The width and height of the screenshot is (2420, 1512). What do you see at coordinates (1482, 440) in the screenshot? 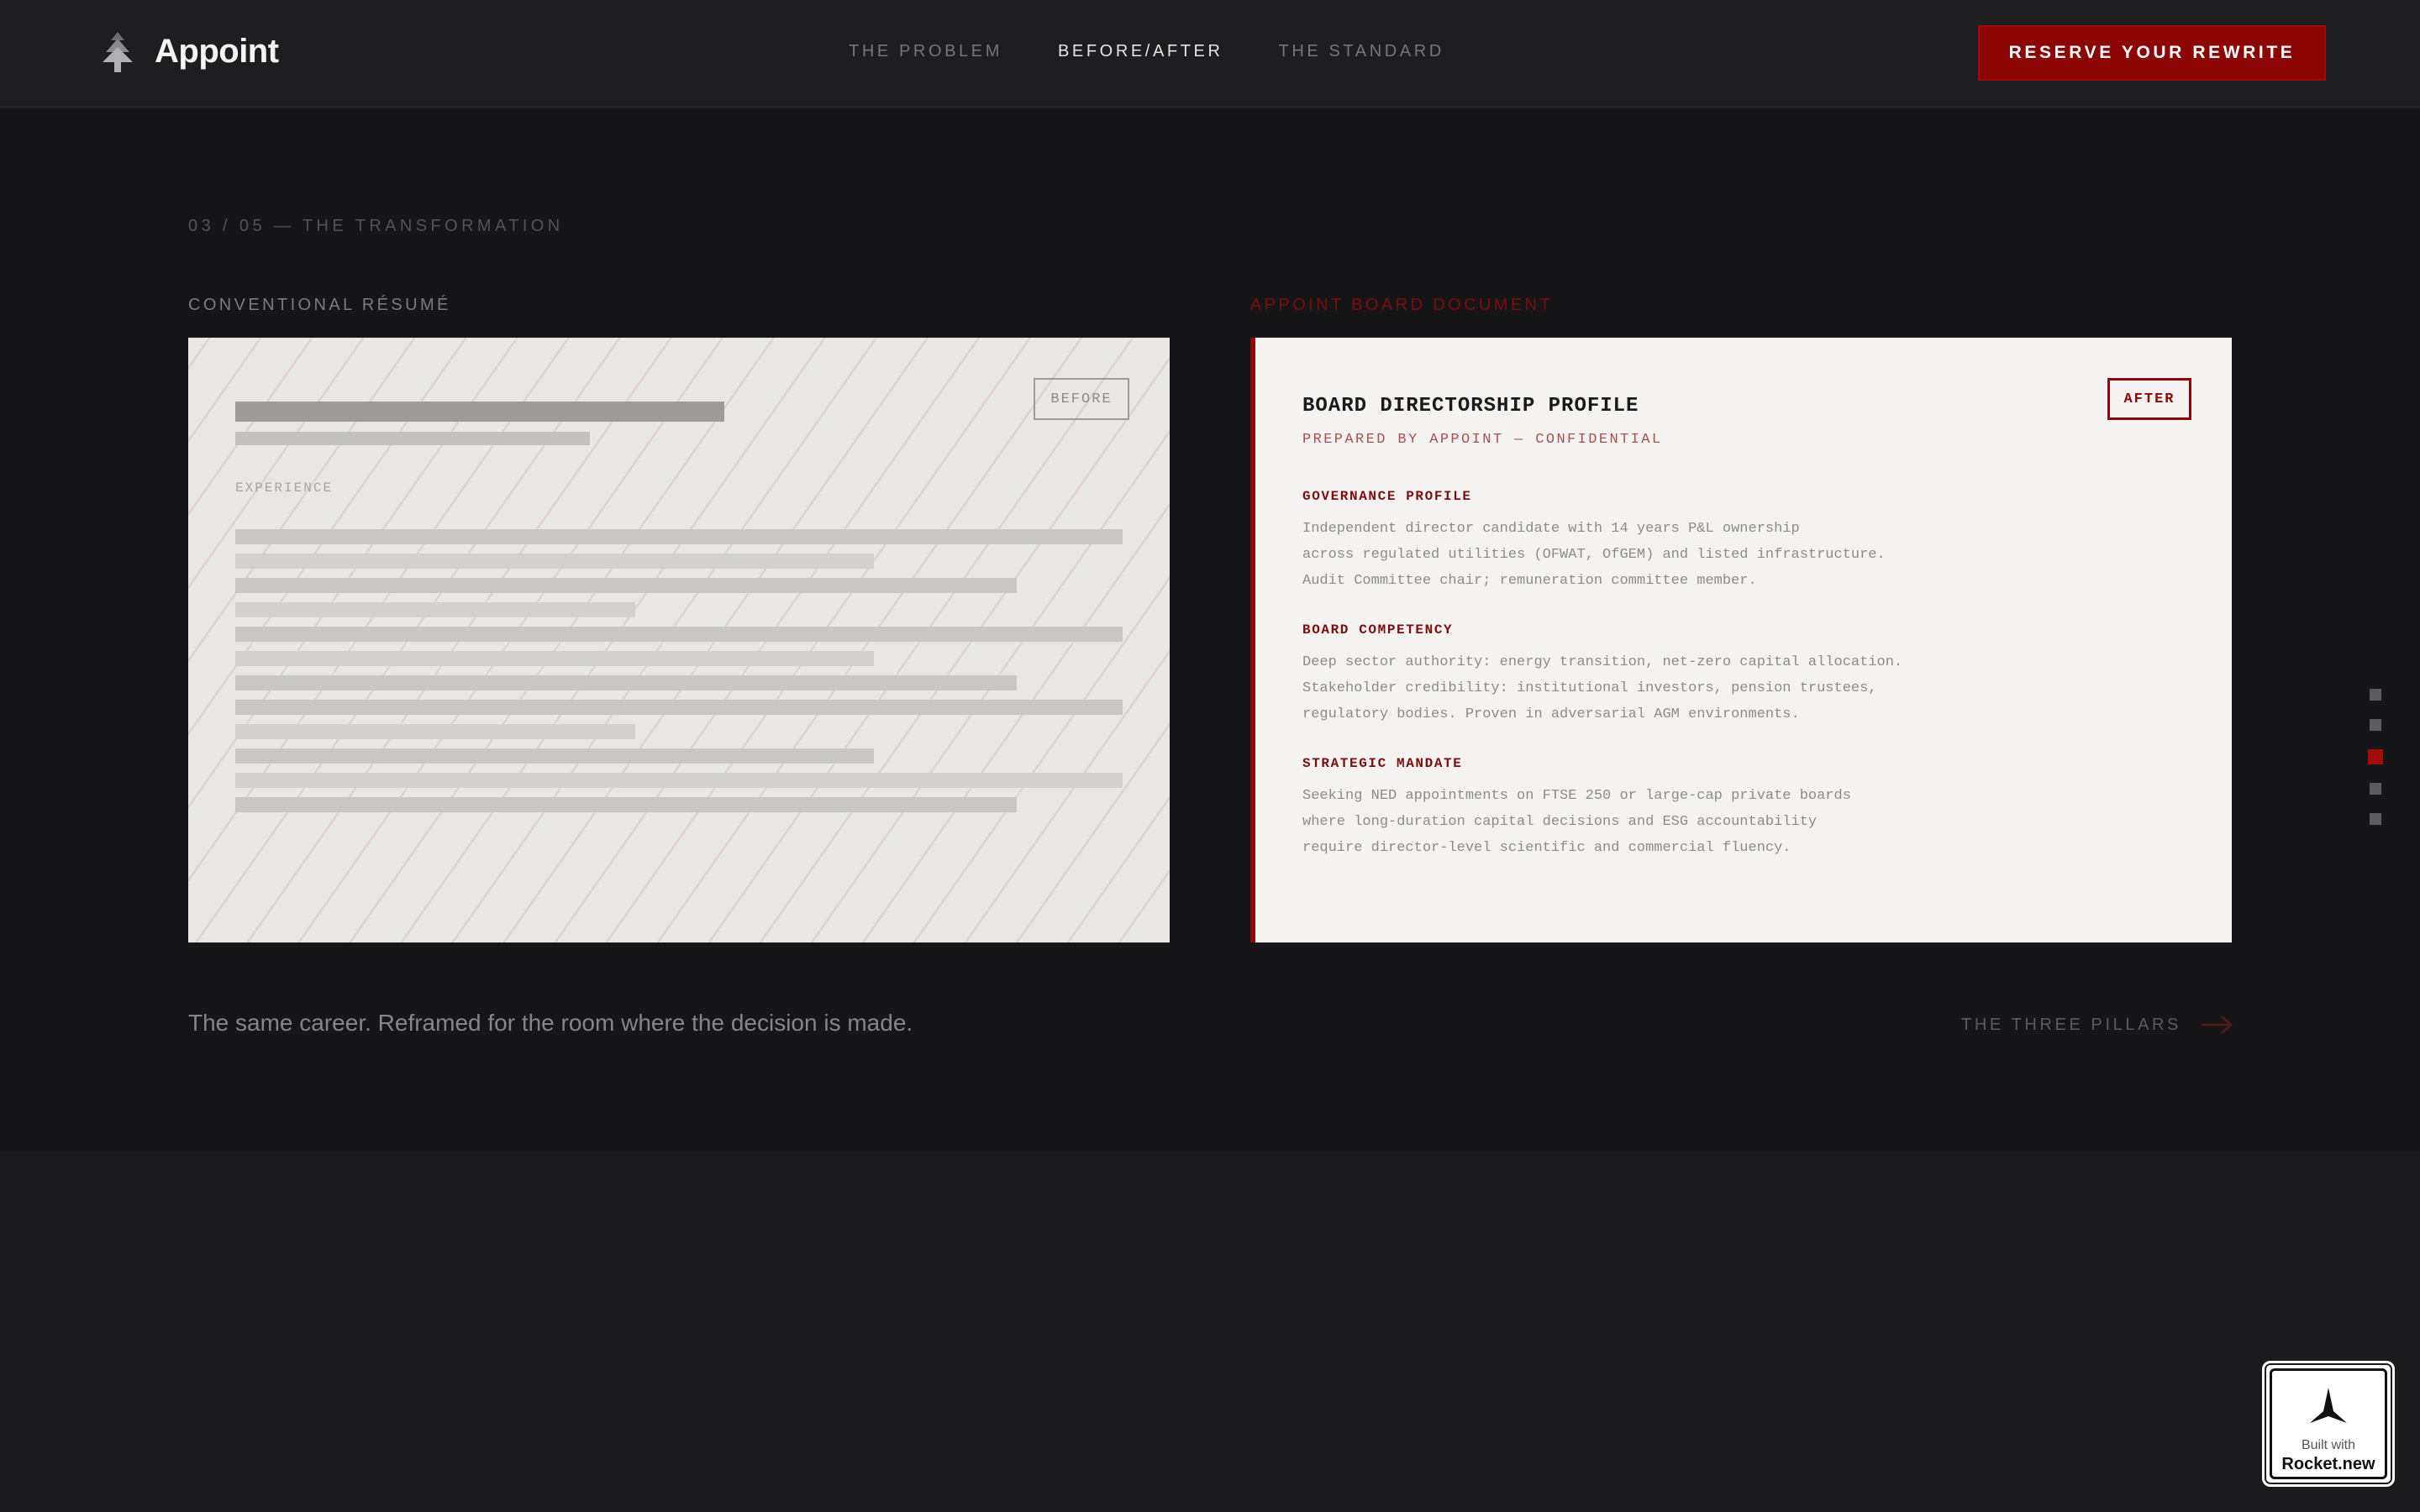
I see `document-subtitle: PREPARED BY APPOINT — CONFIDENTIAL` at bounding box center [1482, 440].